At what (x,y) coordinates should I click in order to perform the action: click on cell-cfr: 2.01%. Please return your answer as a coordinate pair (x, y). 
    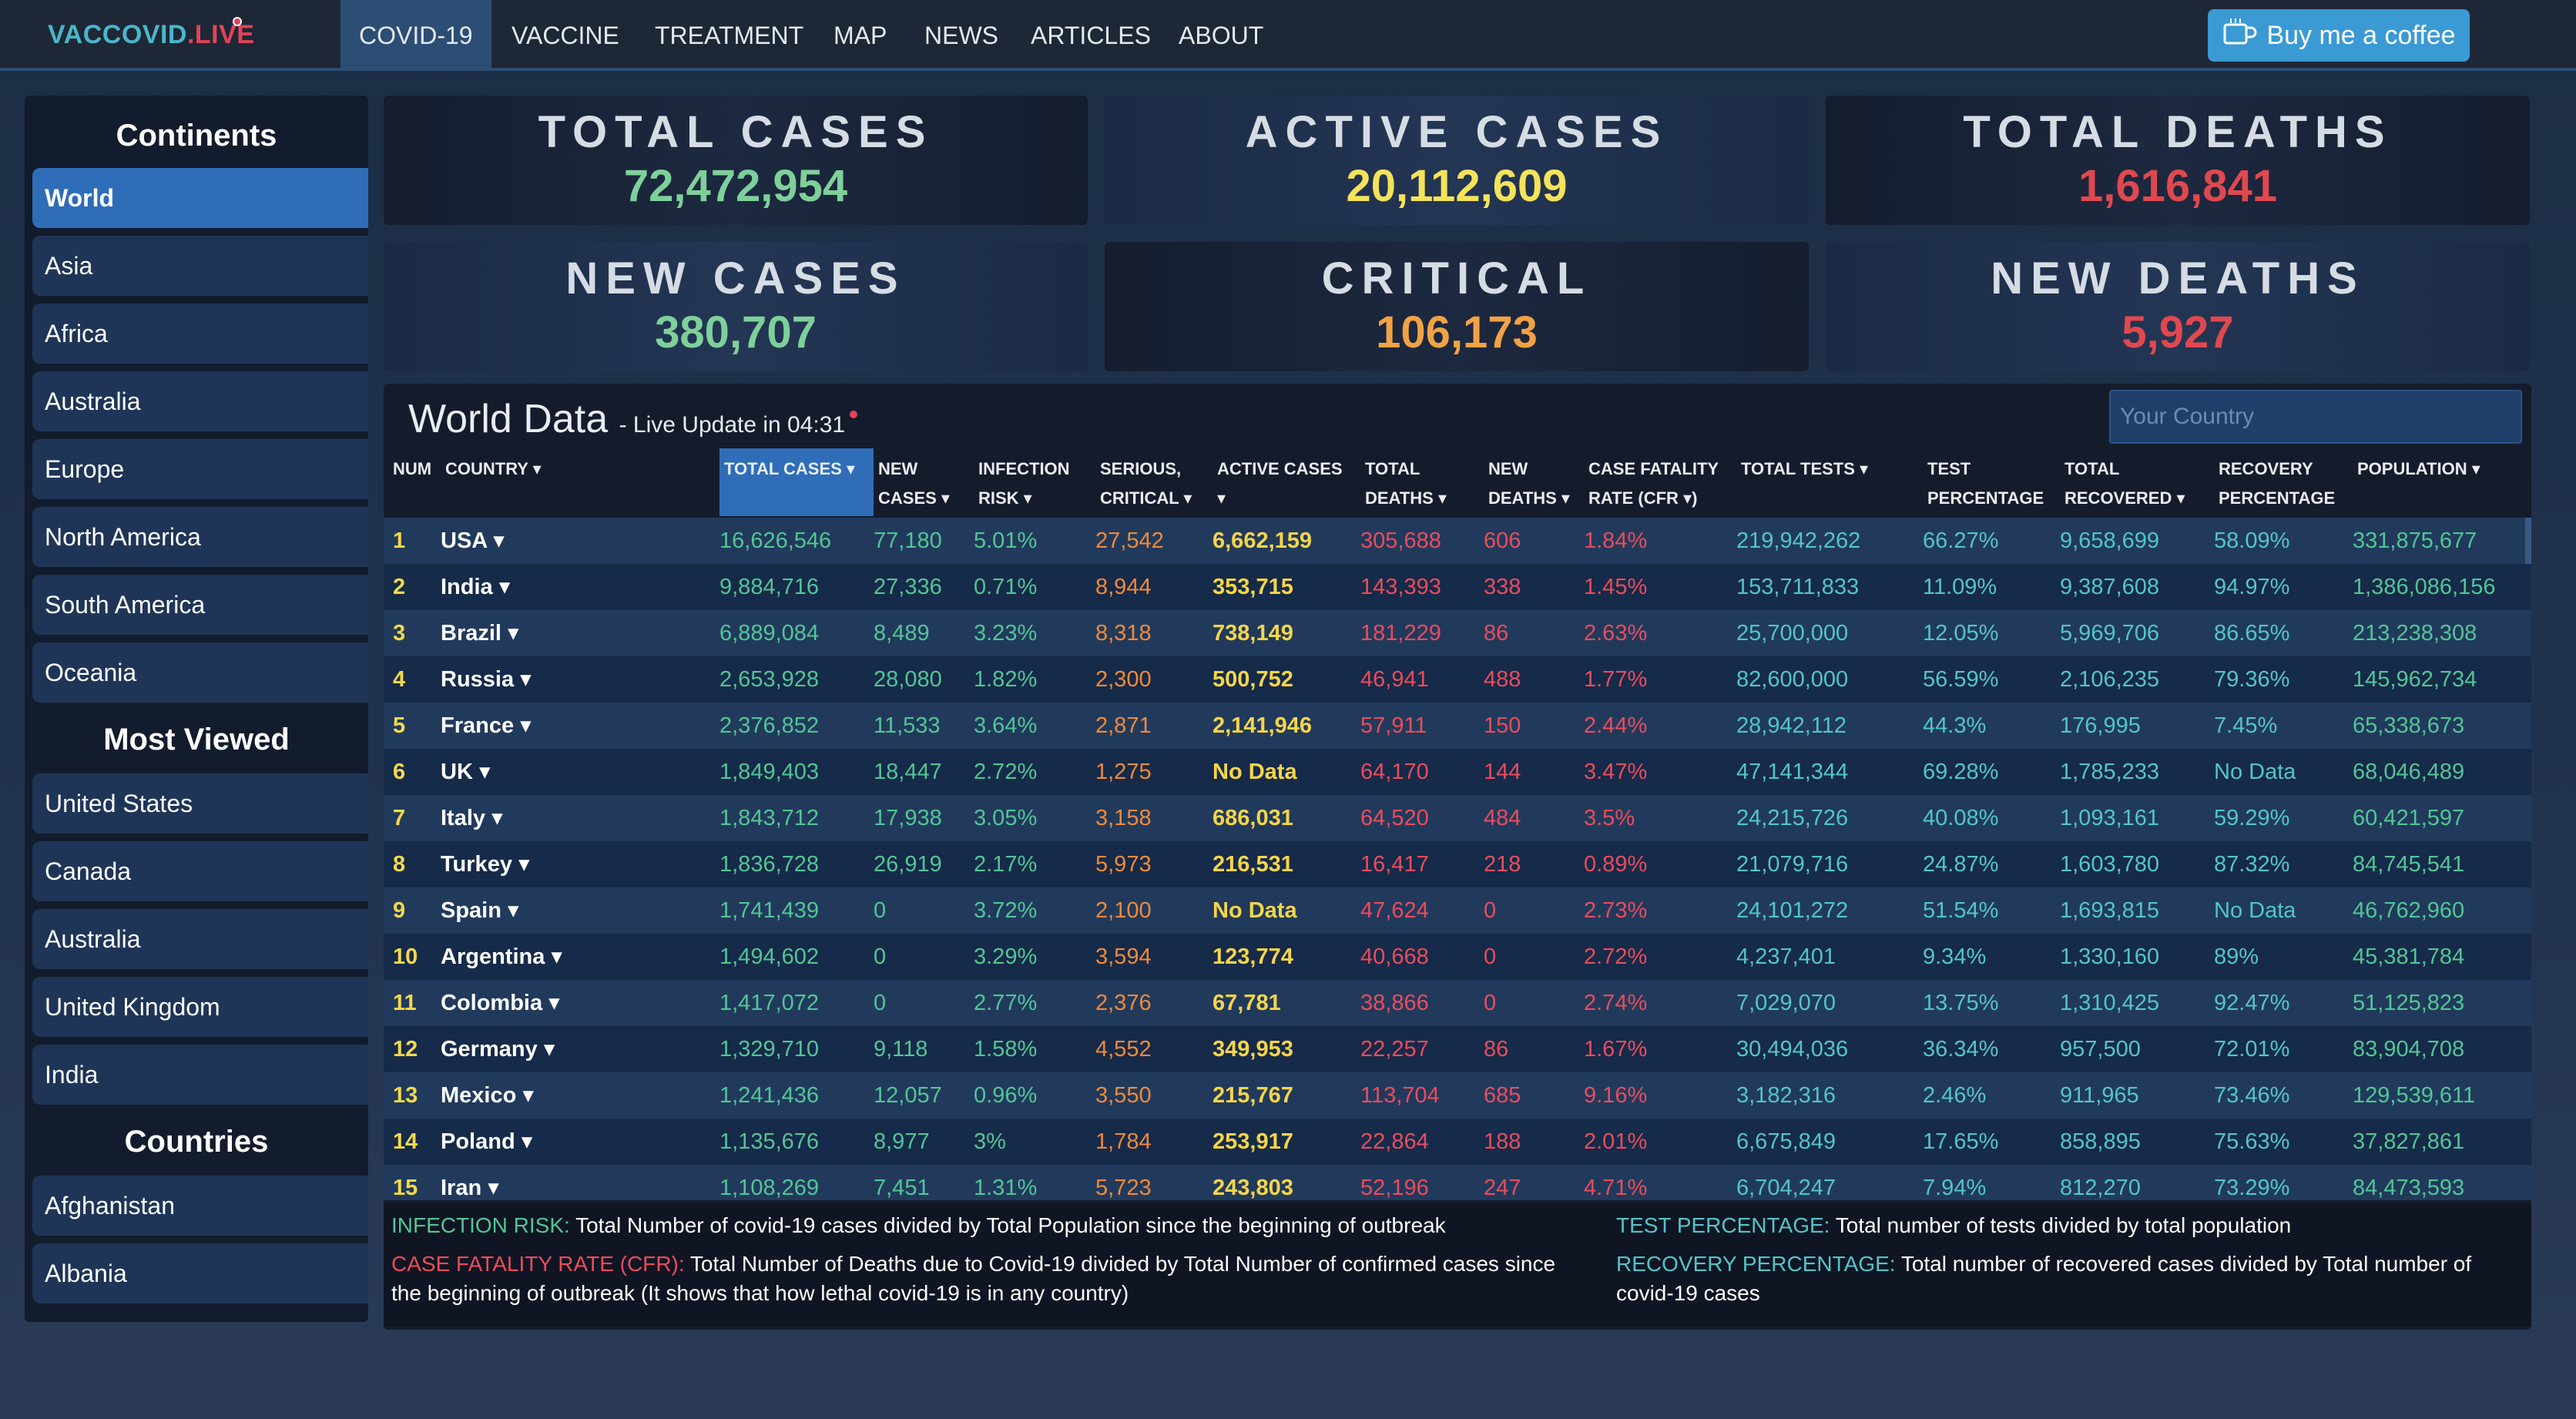
    Looking at the image, I should click on (1616, 1142).